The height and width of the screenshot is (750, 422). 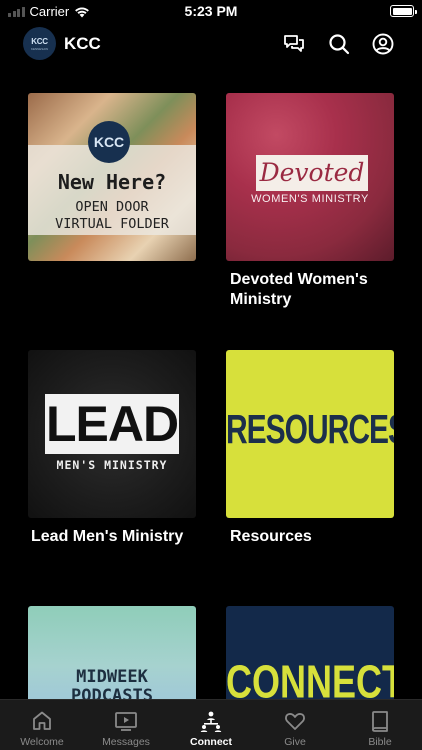 I want to click on tab-give: Give, so click(x=295, y=725).